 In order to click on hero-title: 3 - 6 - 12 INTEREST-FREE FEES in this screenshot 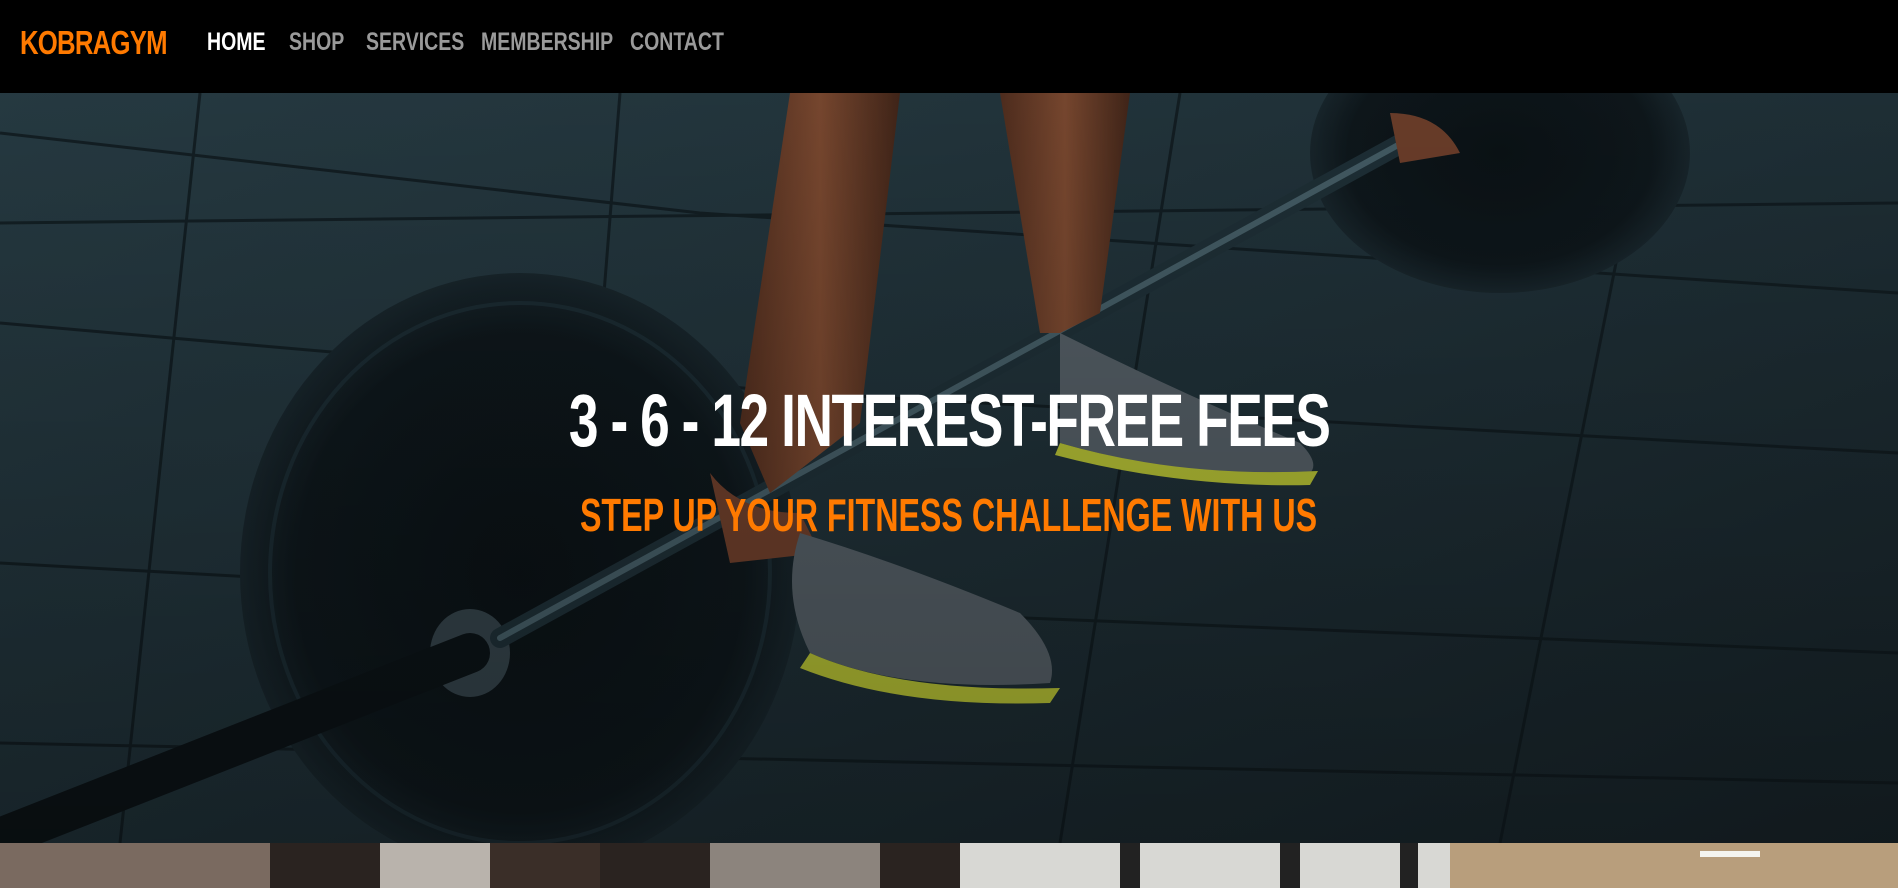, I will do `click(949, 420)`.